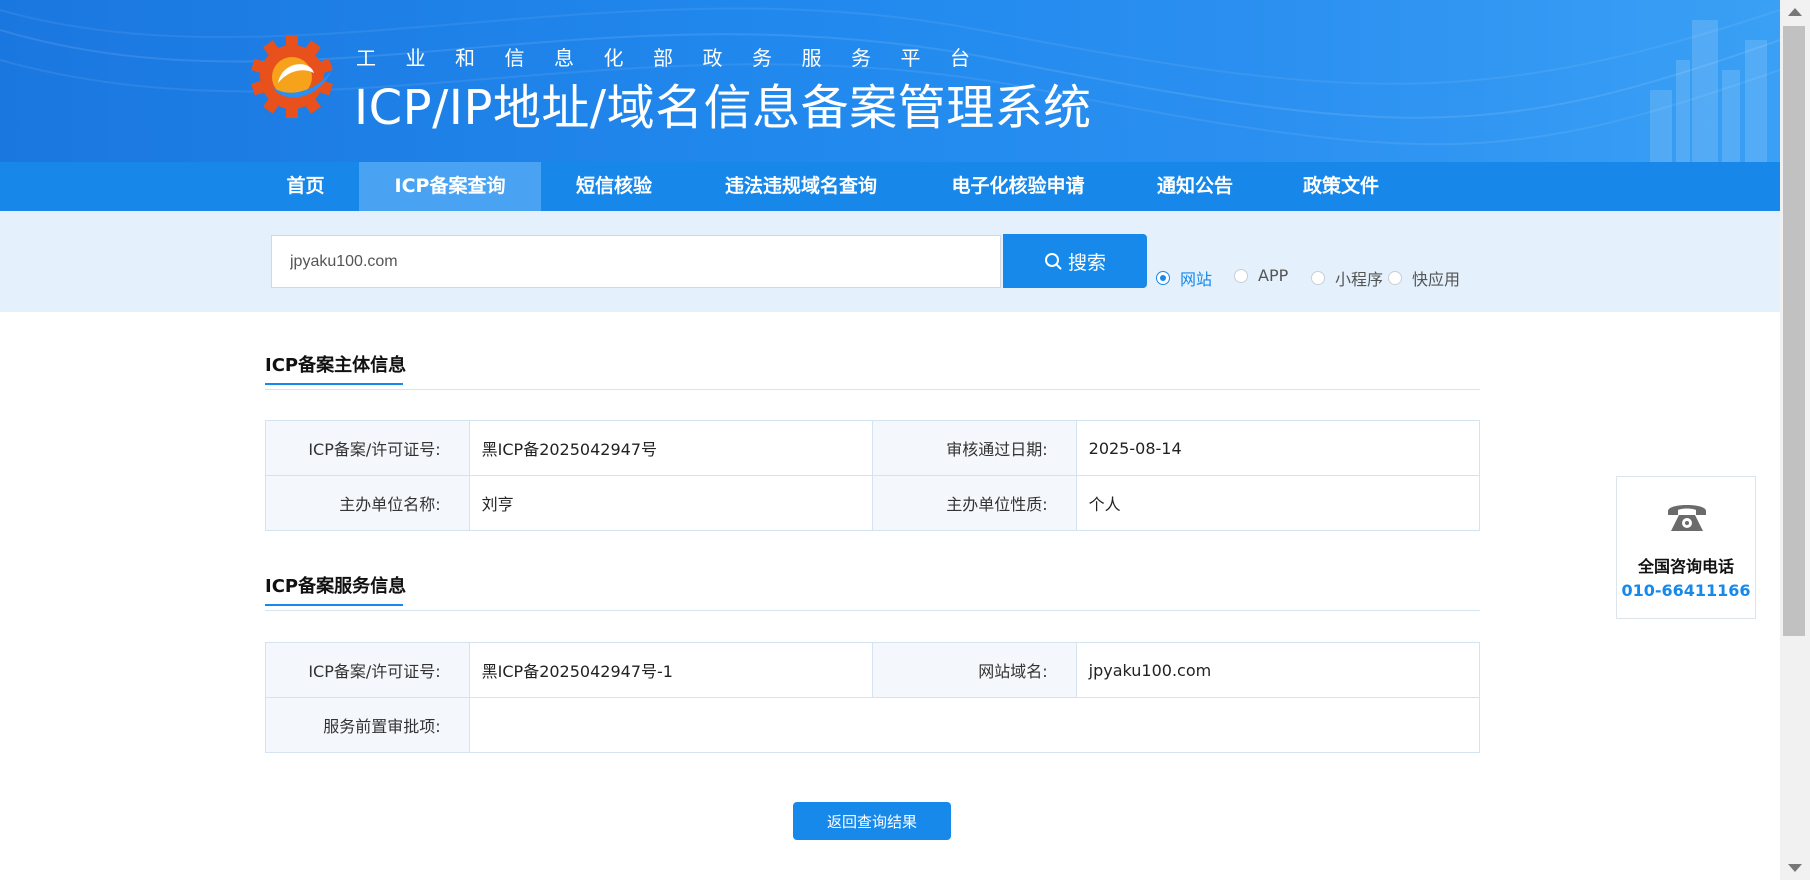 Image resolution: width=1810 pixels, height=880 pixels. Describe the element at coordinates (1278, 670) in the screenshot. I see `field-value: jpyaku100.com` at that location.